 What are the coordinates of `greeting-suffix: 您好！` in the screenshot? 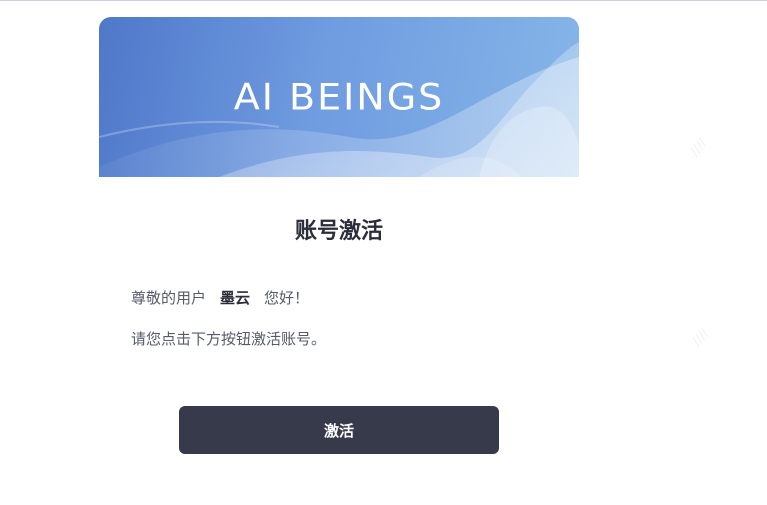 It's located at (287, 298).